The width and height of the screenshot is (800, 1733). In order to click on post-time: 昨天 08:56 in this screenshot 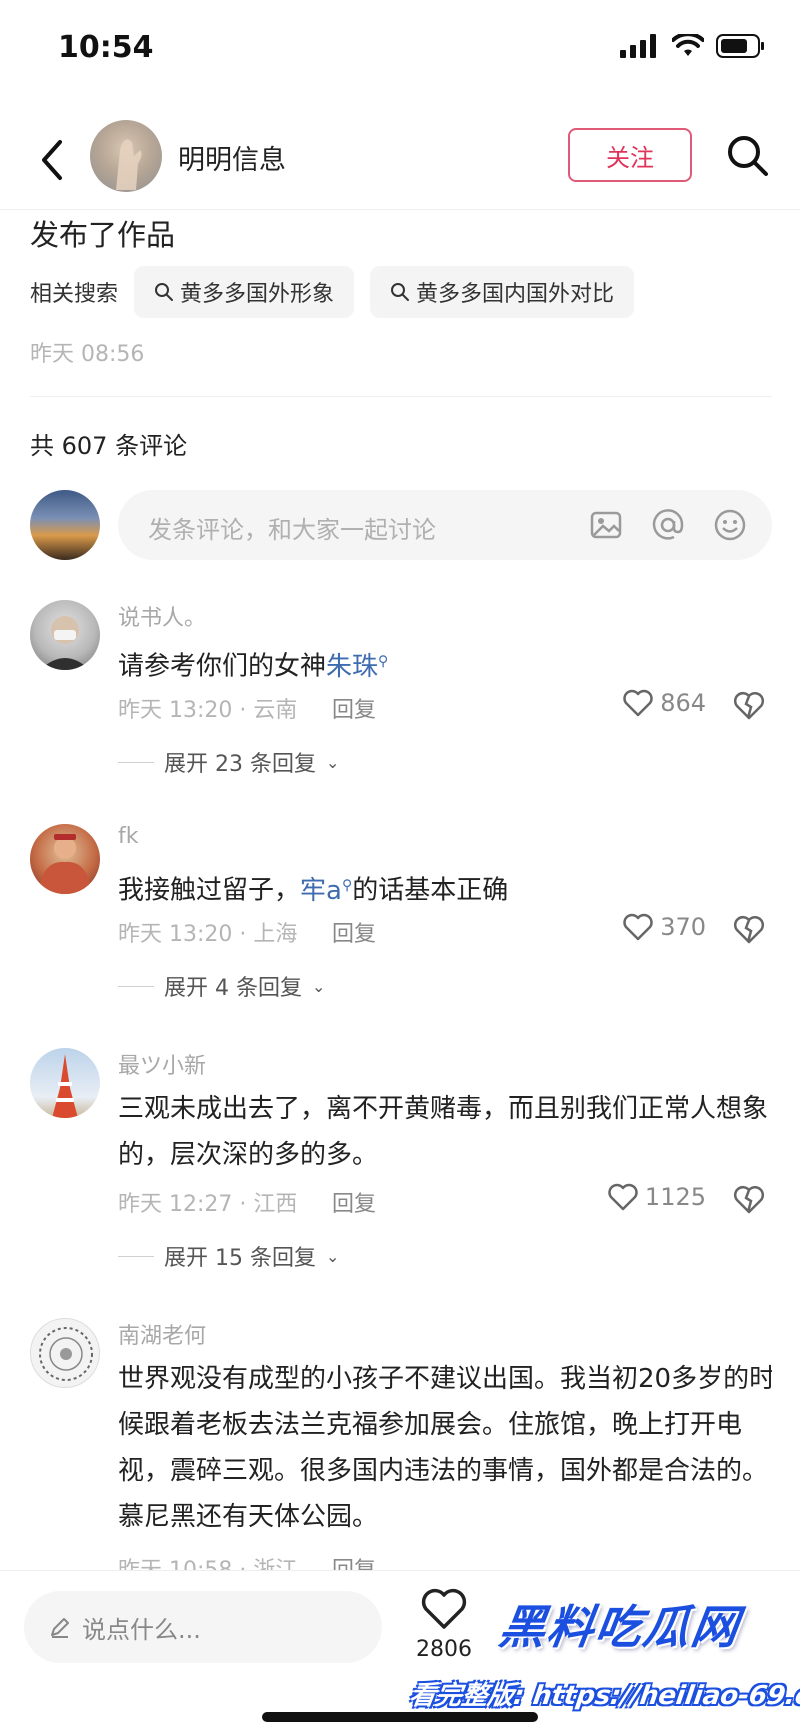, I will do `click(87, 354)`.